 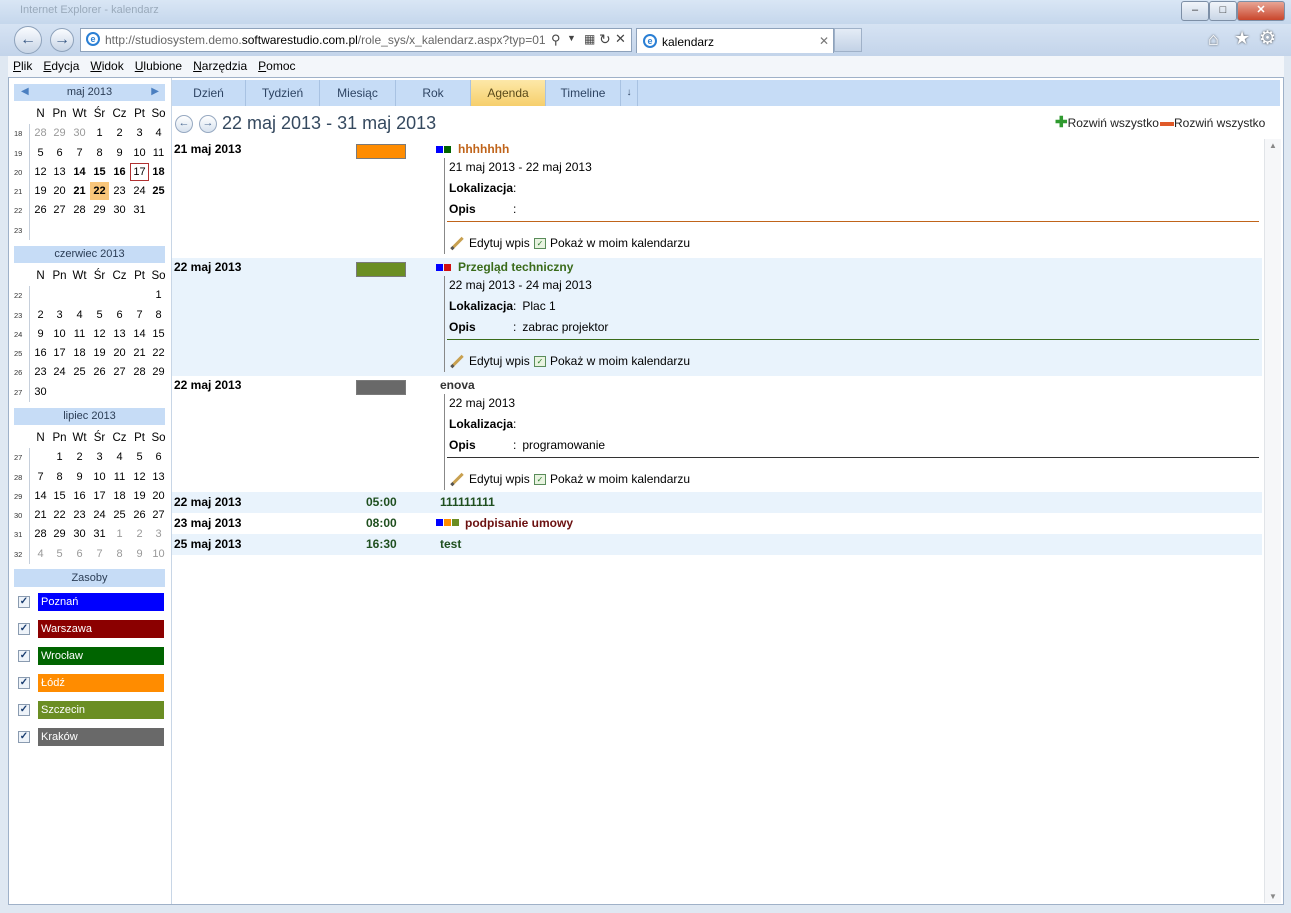 I want to click on new-tab-button, so click(x=848, y=40).